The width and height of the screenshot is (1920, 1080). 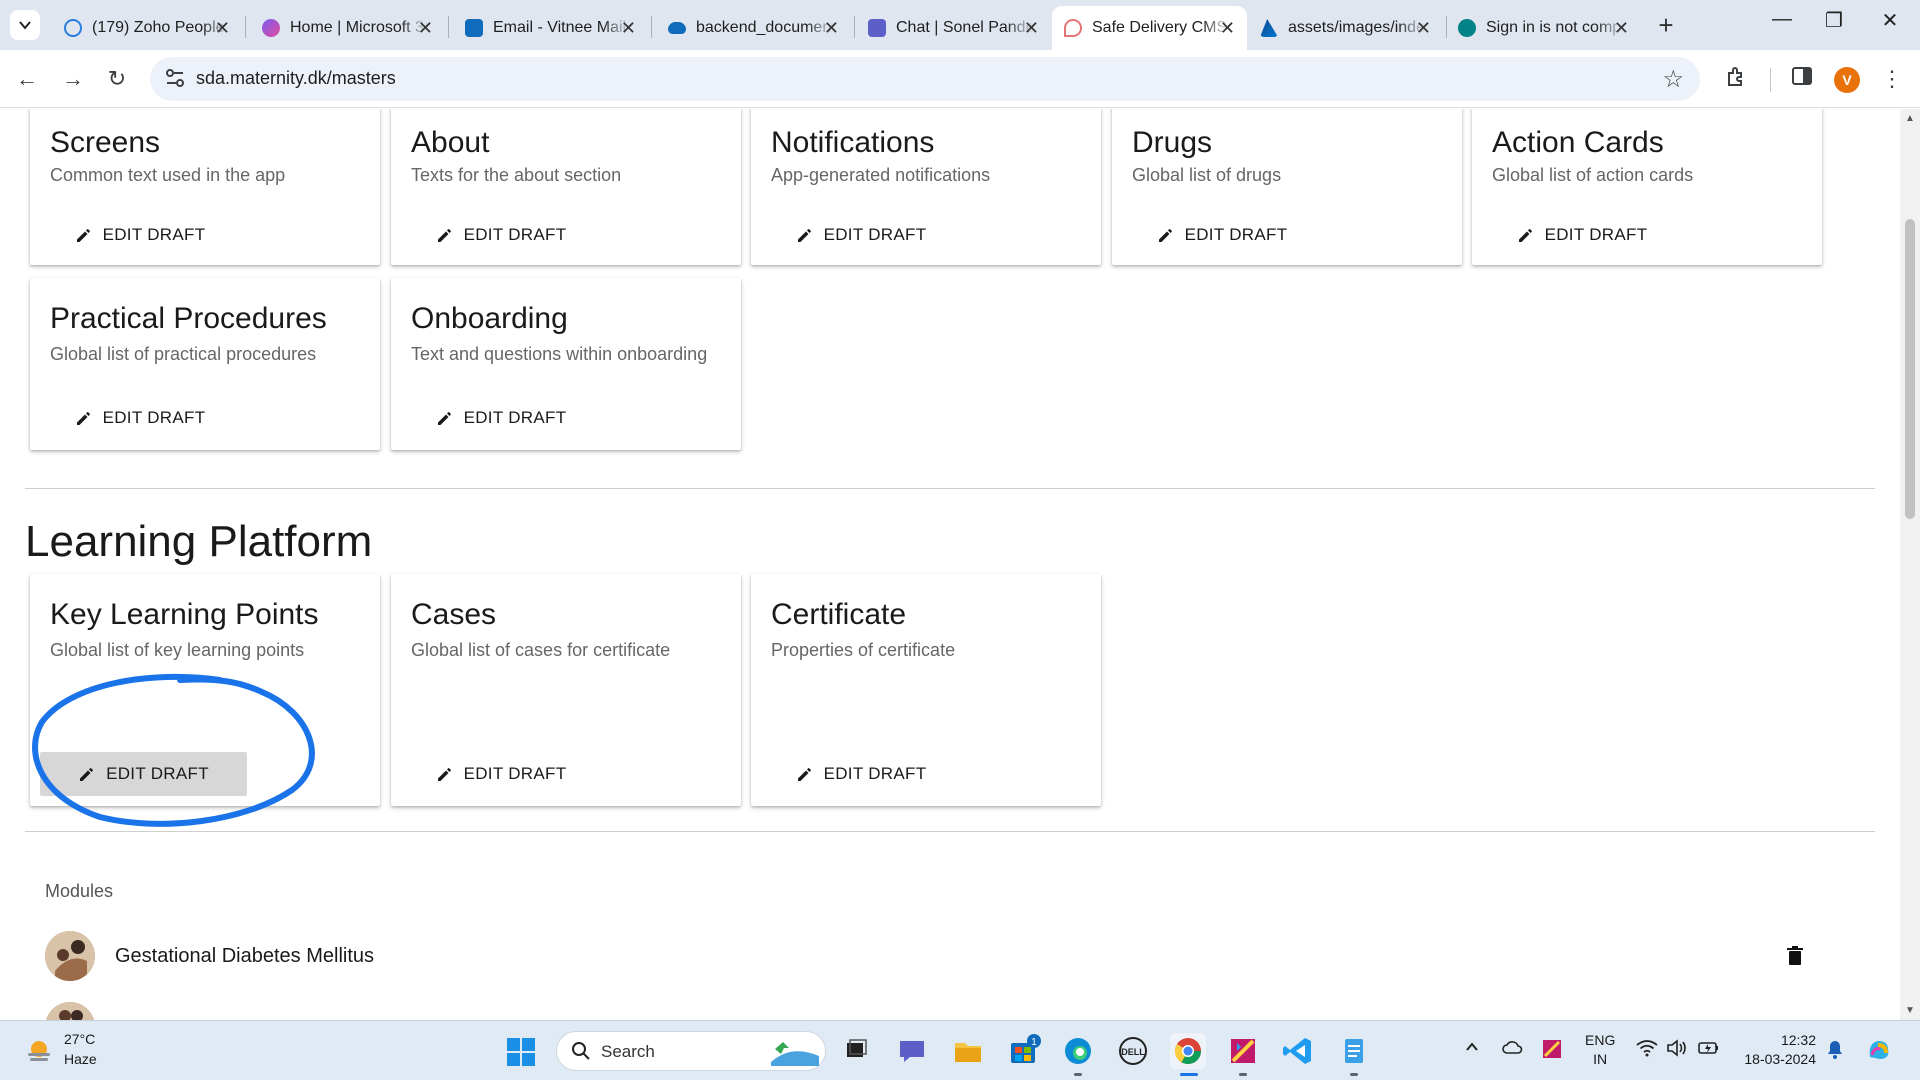 What do you see at coordinates (1513, 1049) in the screenshot?
I see `onedrive-cloud-icon` at bounding box center [1513, 1049].